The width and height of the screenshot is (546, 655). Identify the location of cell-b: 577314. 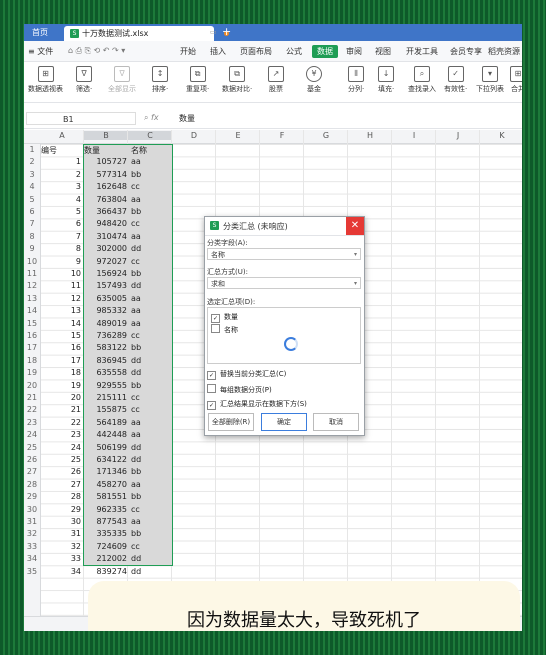
(105, 174).